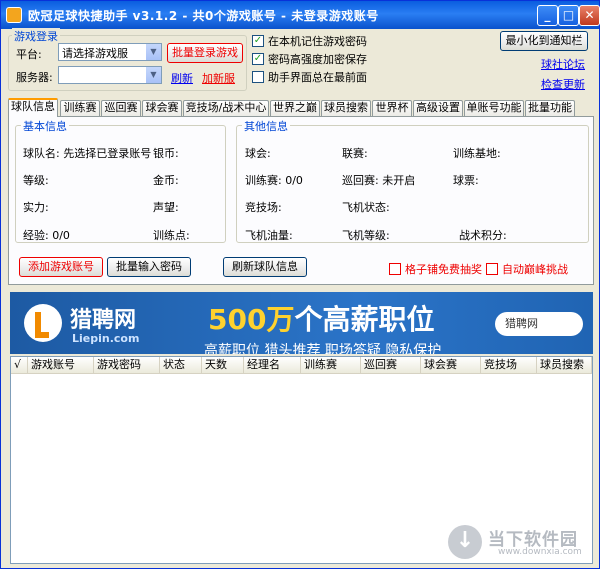 This screenshot has height=569, width=600. I want to click on watermark-url: www.downxia.com, so click(540, 552).